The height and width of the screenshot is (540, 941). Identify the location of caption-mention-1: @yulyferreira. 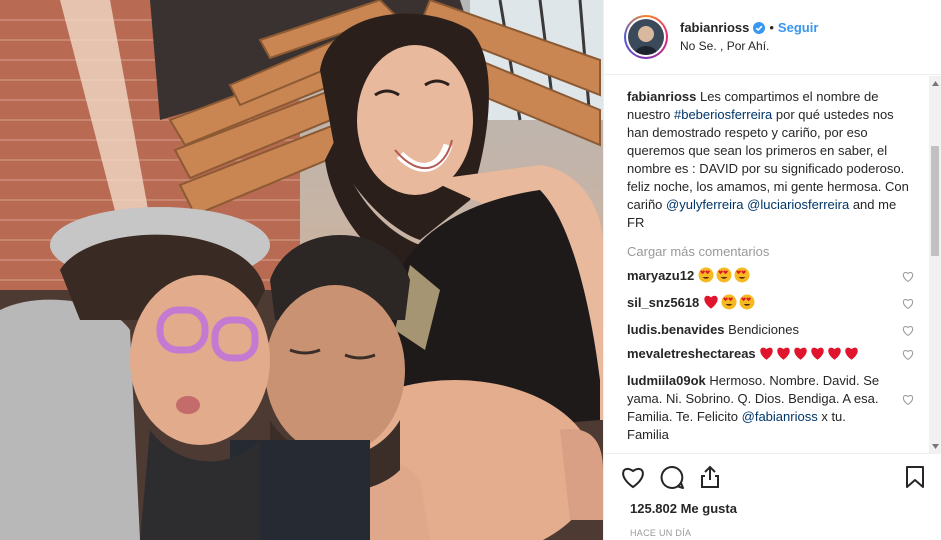
(705, 204).